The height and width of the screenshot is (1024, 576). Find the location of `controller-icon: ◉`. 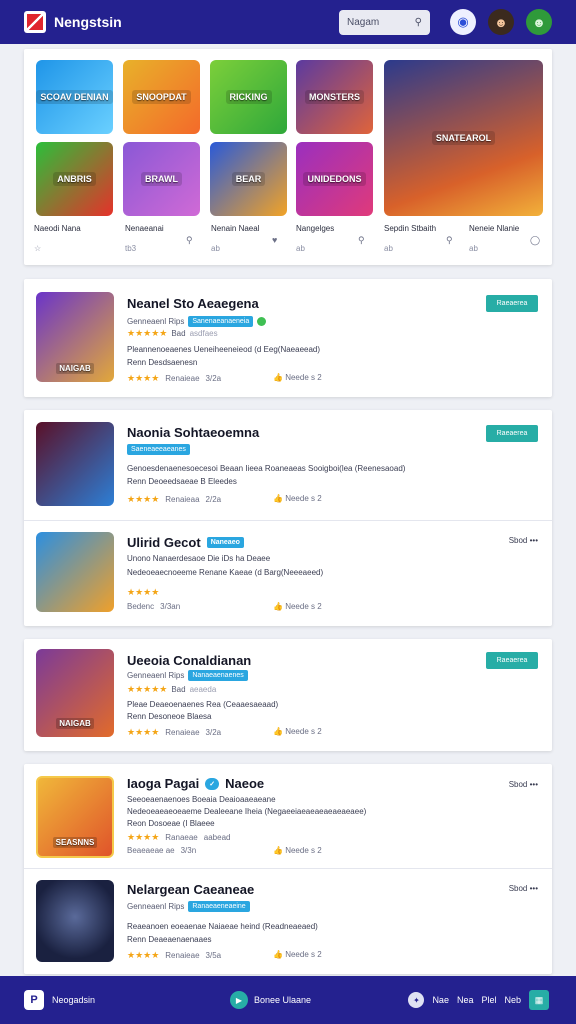

controller-icon: ◉ is located at coordinates (463, 22).